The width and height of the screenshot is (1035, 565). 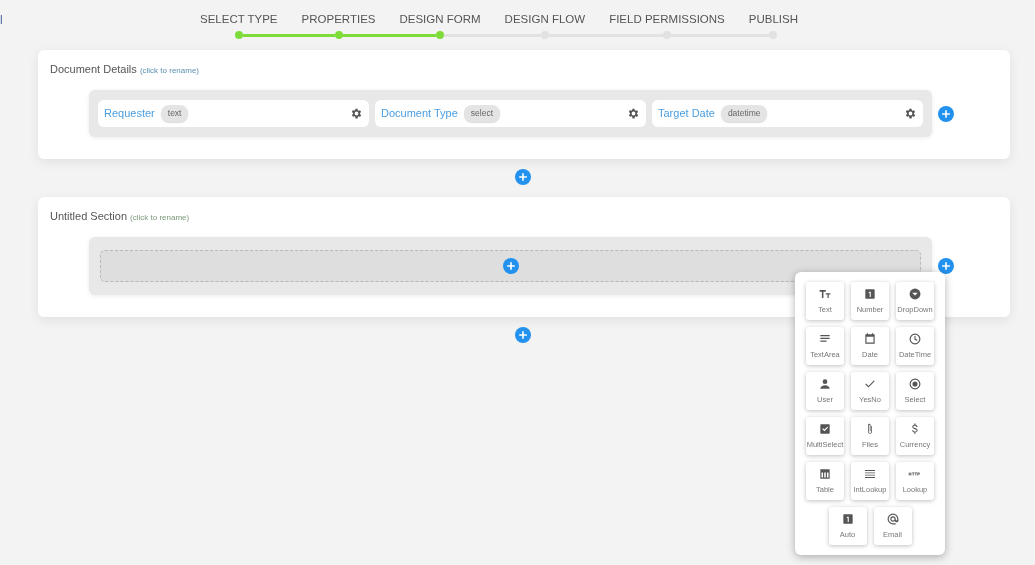 I want to click on form-field: Requester text, so click(x=233, y=113).